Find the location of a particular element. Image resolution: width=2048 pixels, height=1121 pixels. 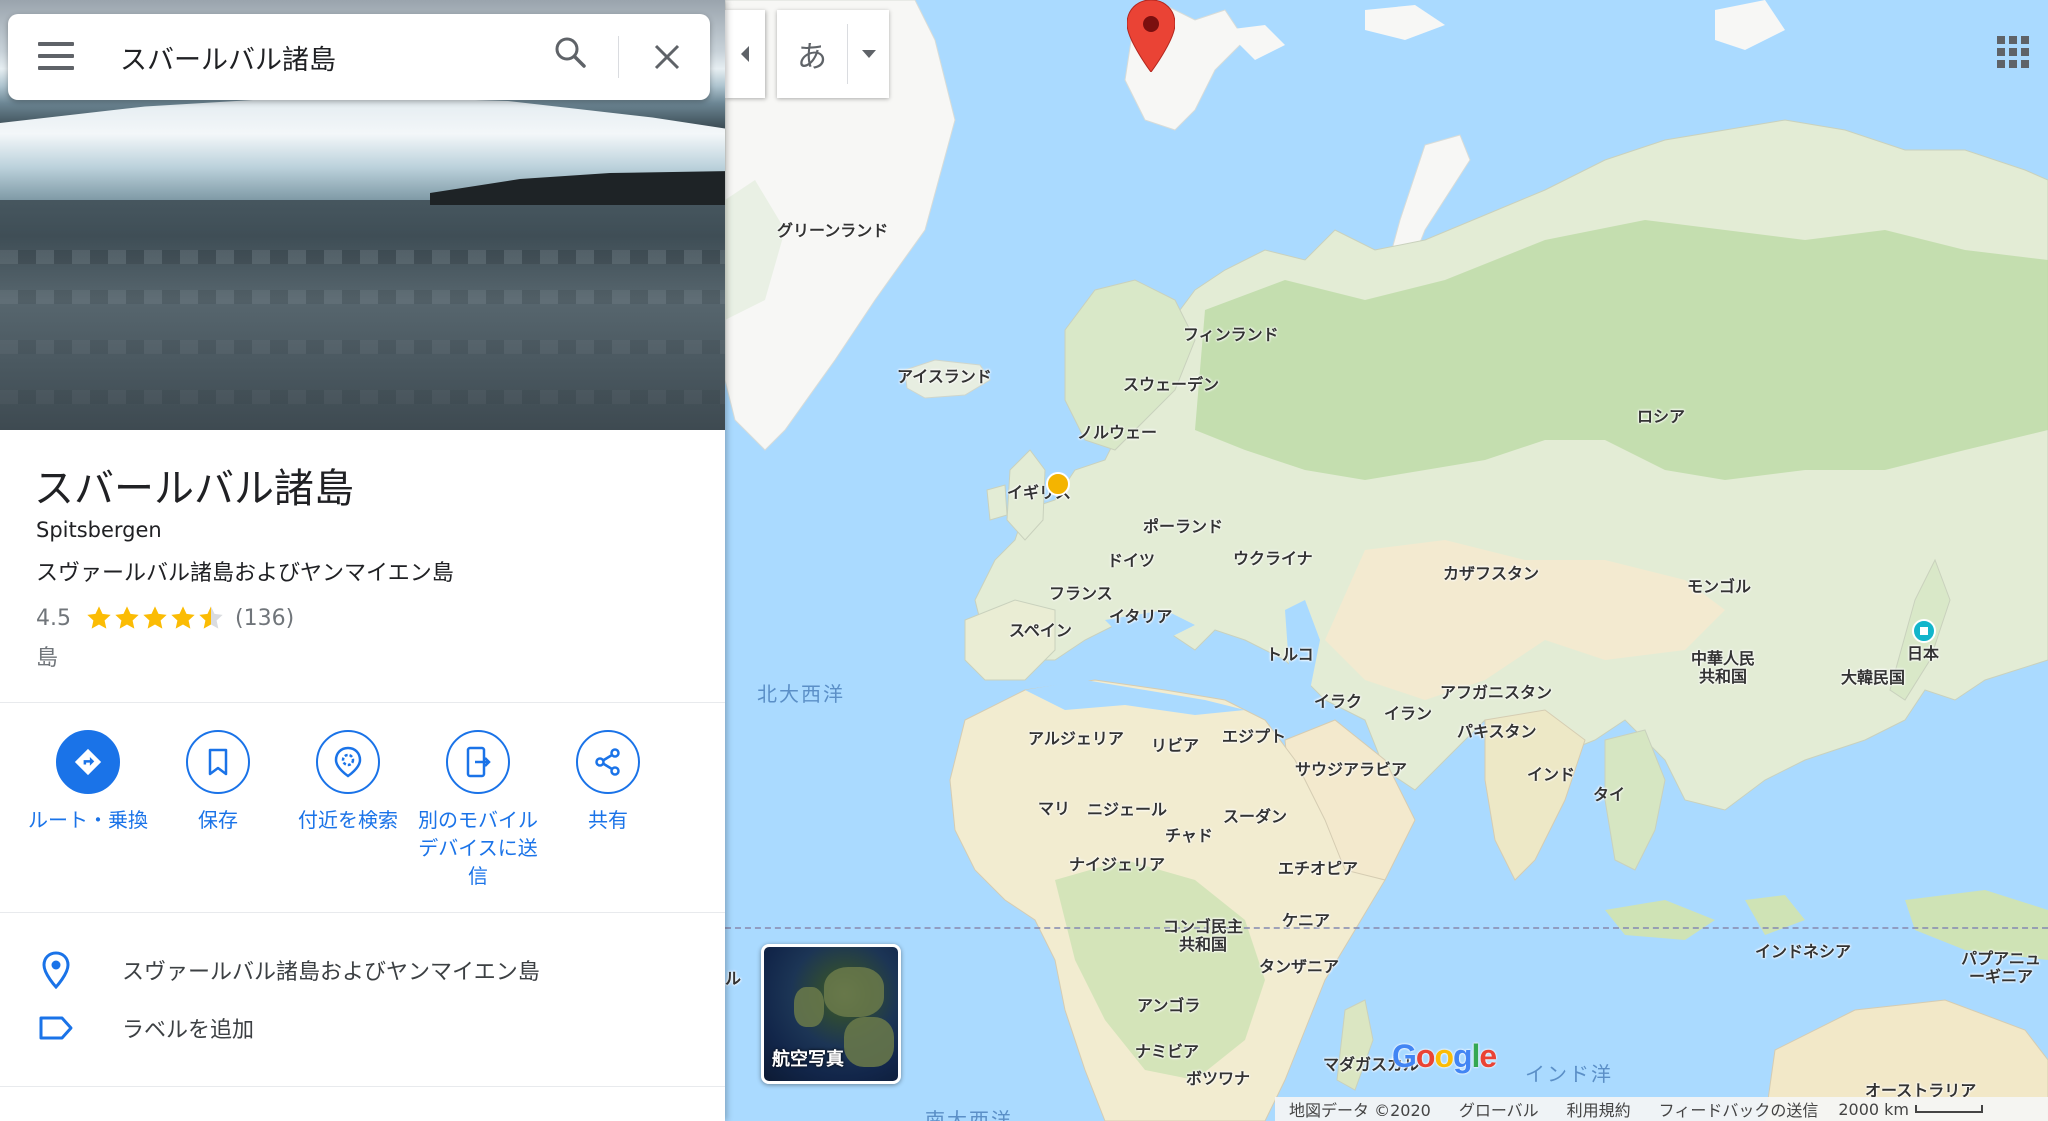

apps-grid-icon is located at coordinates (2013, 52).